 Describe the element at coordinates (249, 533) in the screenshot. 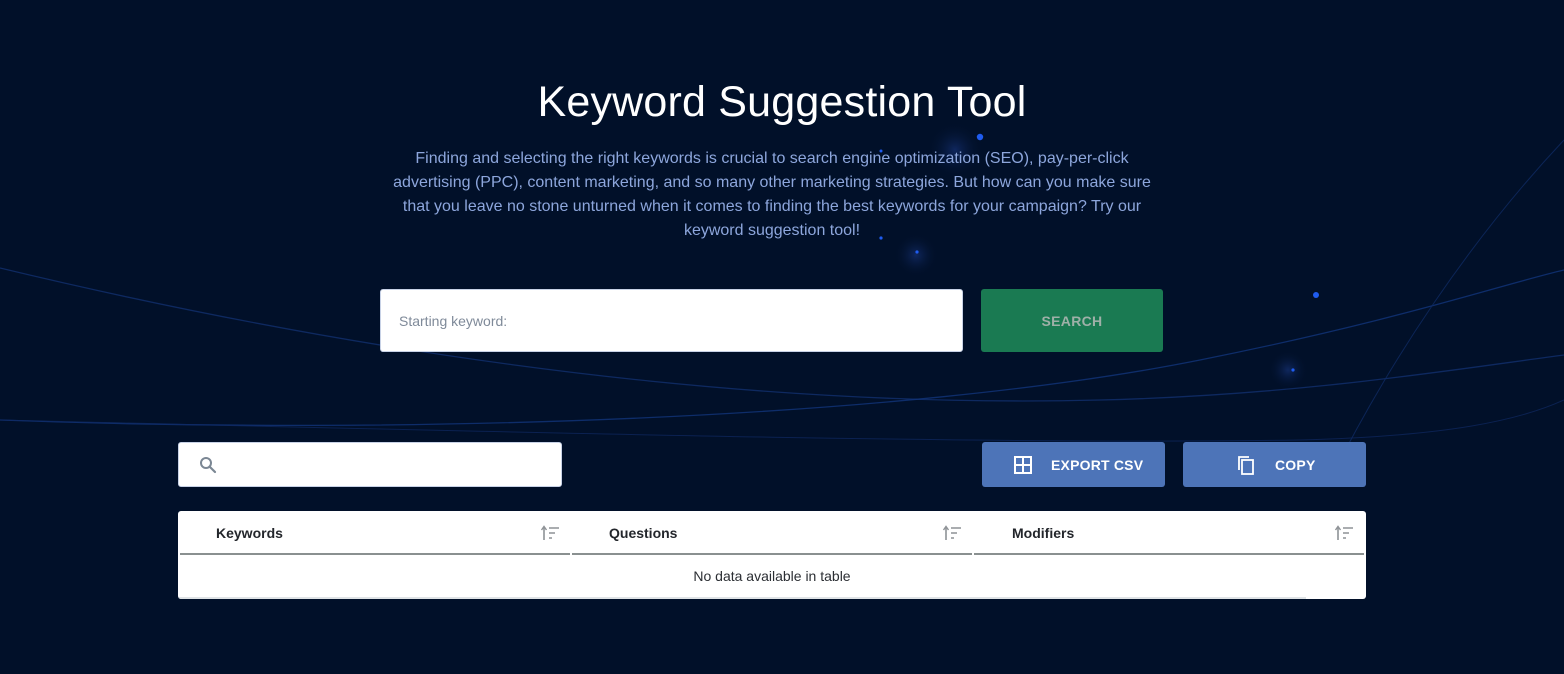

I see `column-label: Keywords` at that location.